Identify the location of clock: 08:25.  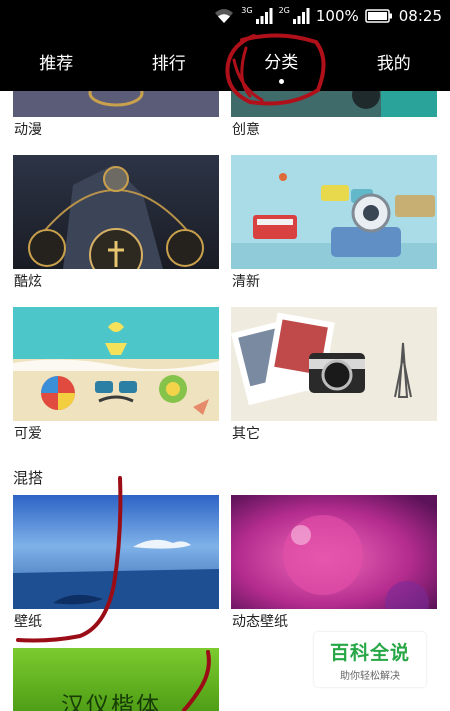
(420, 16).